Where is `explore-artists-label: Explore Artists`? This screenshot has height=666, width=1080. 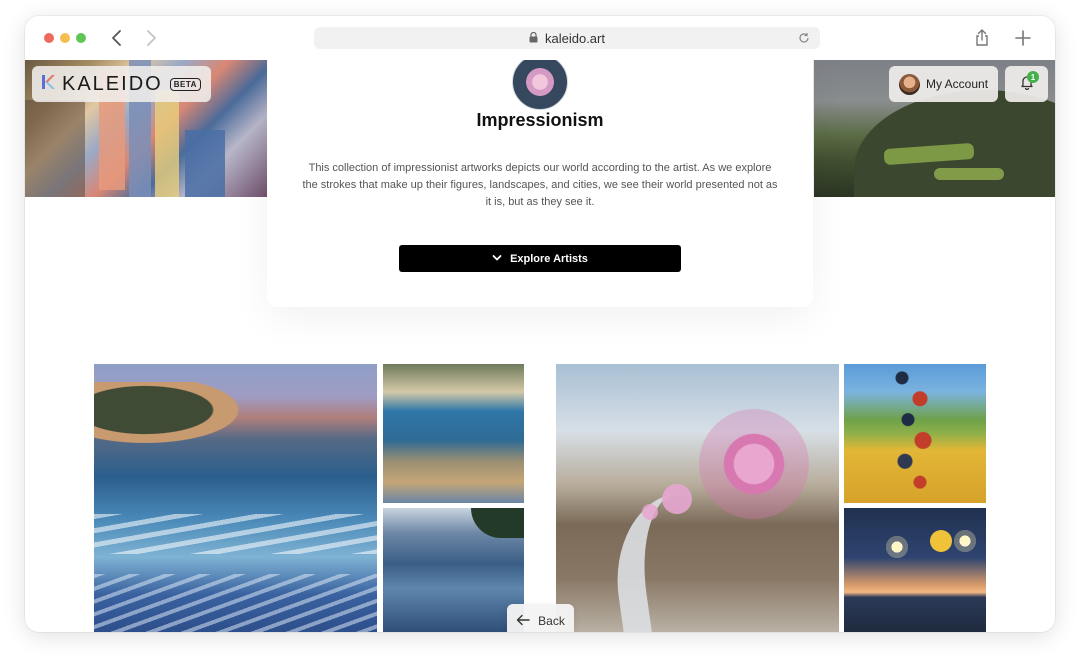
explore-artists-label: Explore Artists is located at coordinates (549, 258).